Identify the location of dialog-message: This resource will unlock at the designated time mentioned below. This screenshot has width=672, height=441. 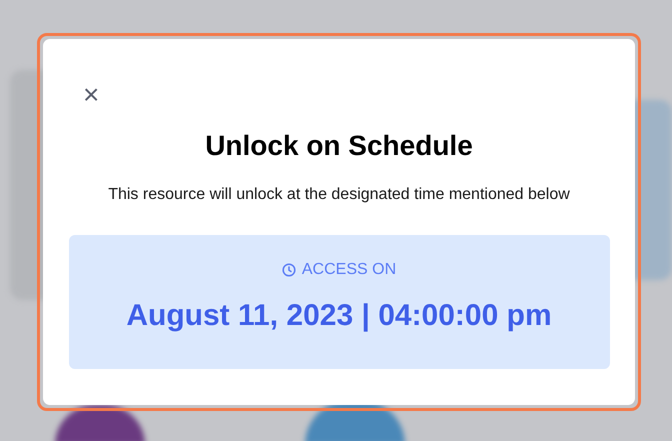
(339, 195).